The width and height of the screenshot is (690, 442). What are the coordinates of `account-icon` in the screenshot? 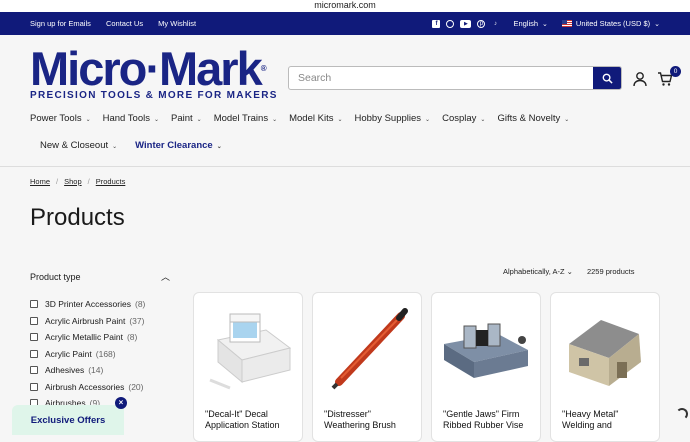 It's located at (640, 79).